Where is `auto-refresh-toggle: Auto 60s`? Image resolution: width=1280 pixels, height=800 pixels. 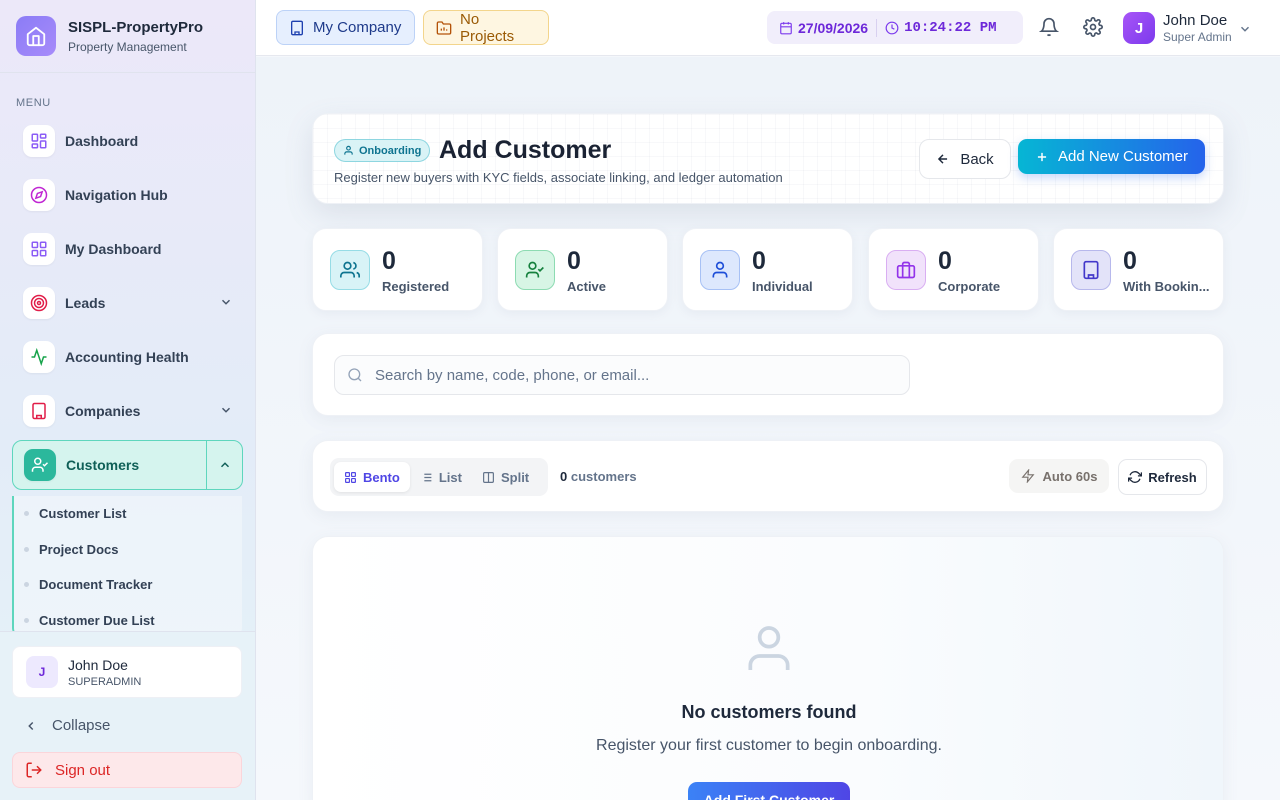 auto-refresh-toggle: Auto 60s is located at coordinates (1059, 476).